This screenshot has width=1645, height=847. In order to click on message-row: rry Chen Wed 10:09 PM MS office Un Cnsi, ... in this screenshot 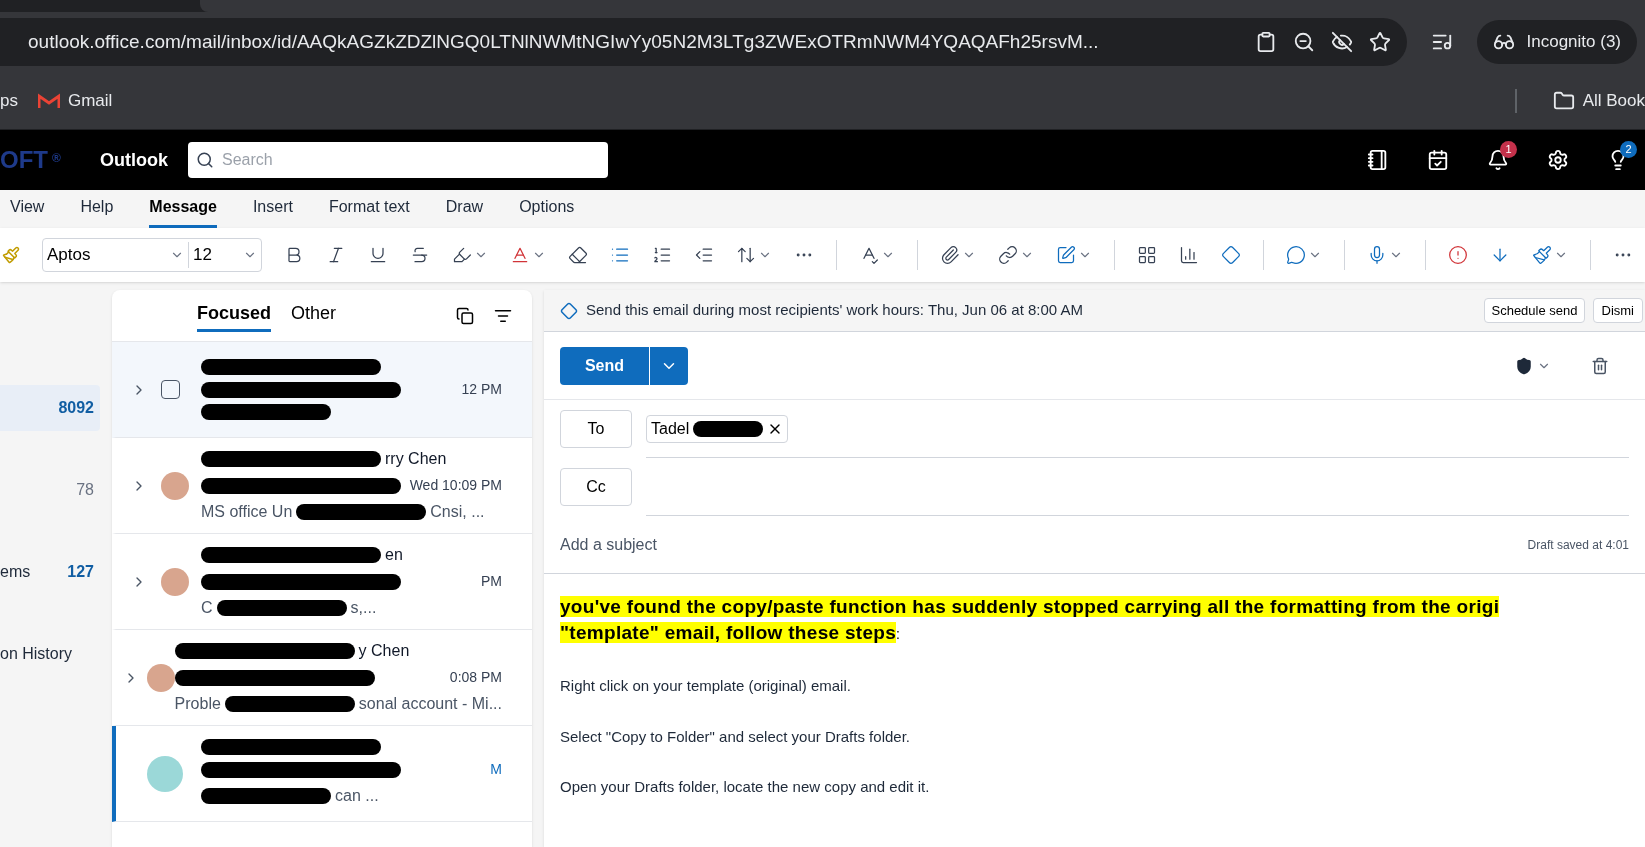, I will do `click(322, 486)`.